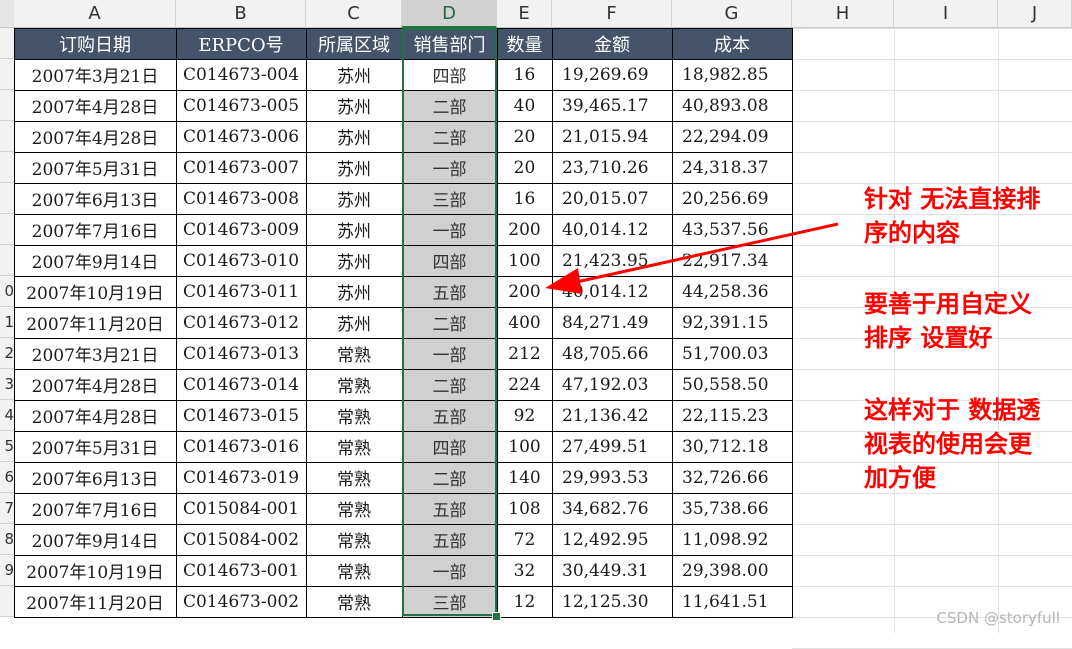 This screenshot has width=1072, height=649. What do you see at coordinates (998, 618) in the screenshot?
I see `watermark: CSDN @storyfull` at bounding box center [998, 618].